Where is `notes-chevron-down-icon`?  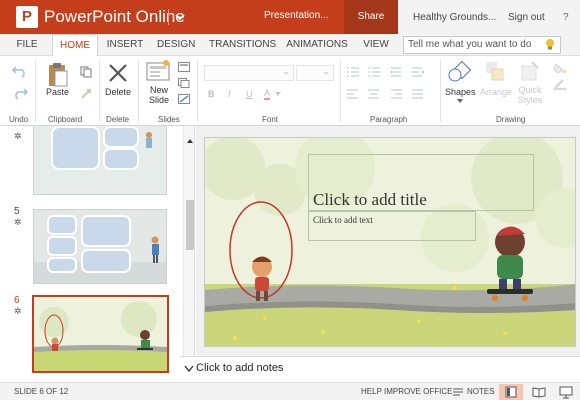
notes-chevron-down-icon is located at coordinates (189, 369).